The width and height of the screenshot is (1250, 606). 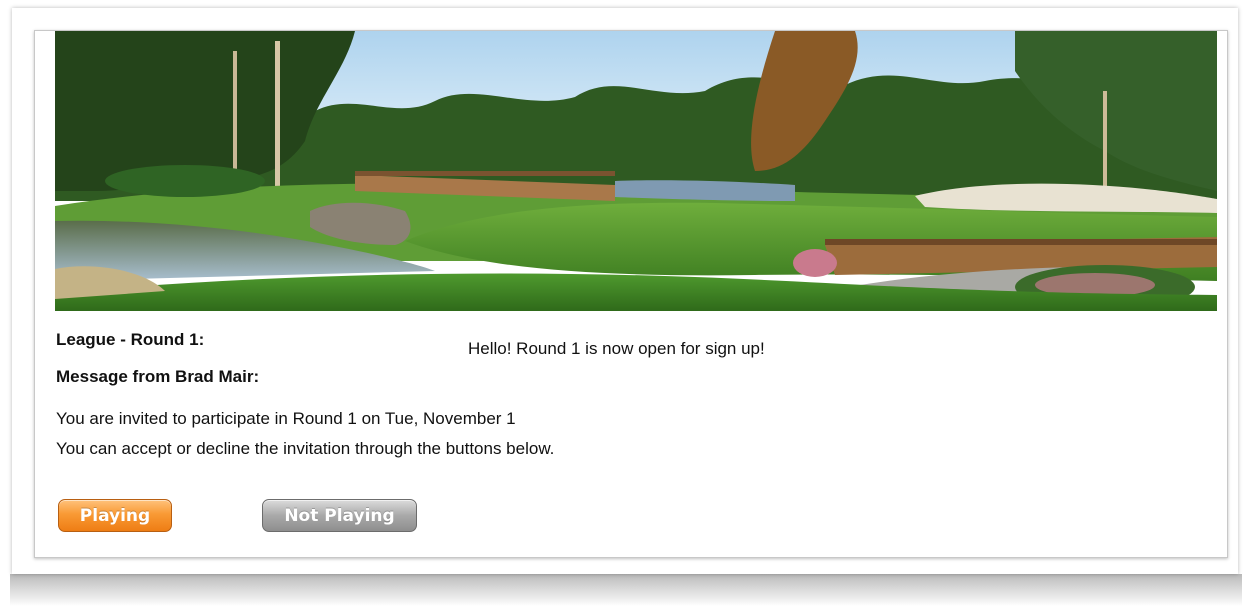 I want to click on playing-button: Playing, so click(x=115, y=515).